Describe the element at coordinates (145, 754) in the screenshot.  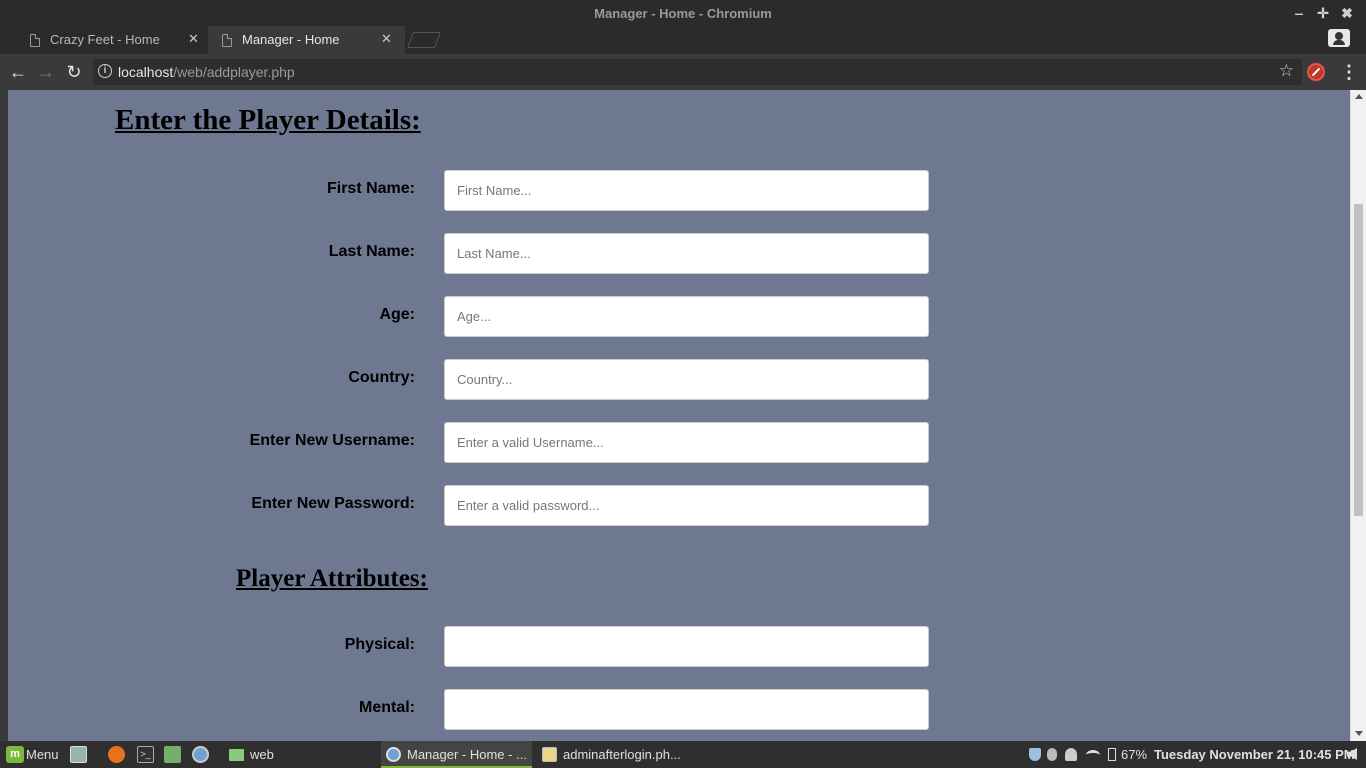
I see `terminal-icon: >_` at that location.